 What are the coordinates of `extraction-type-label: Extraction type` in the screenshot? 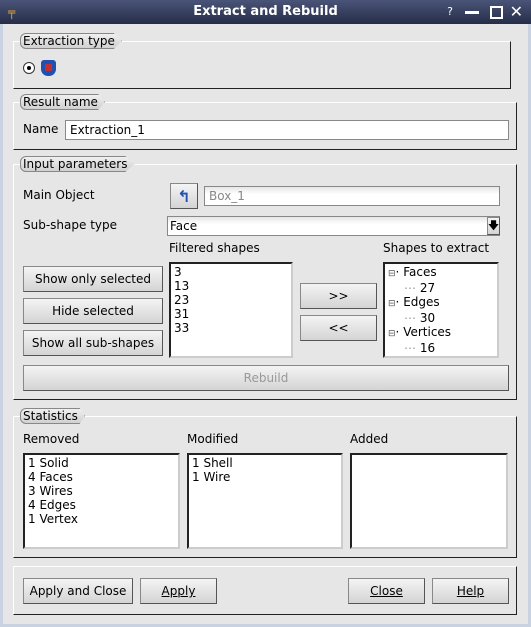 It's located at (71, 41).